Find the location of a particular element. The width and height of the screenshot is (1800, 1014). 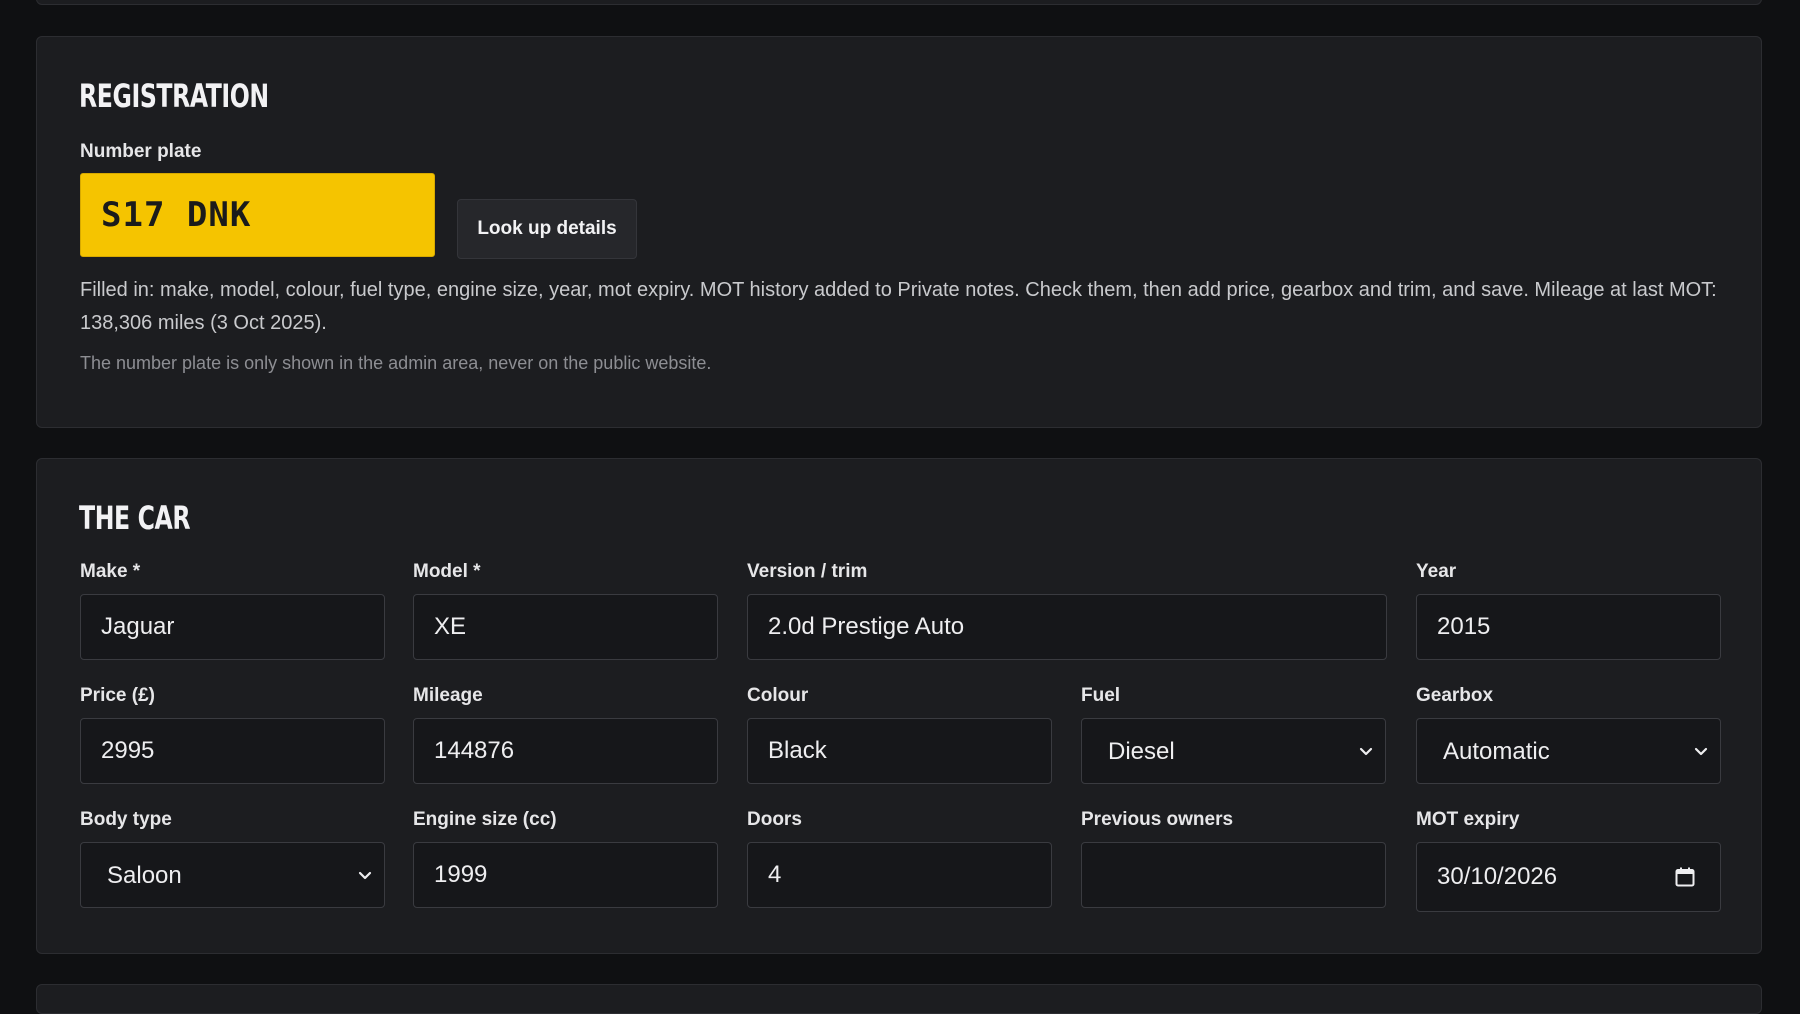

engine-size-label: Engine size (cc) is located at coordinates (485, 819).